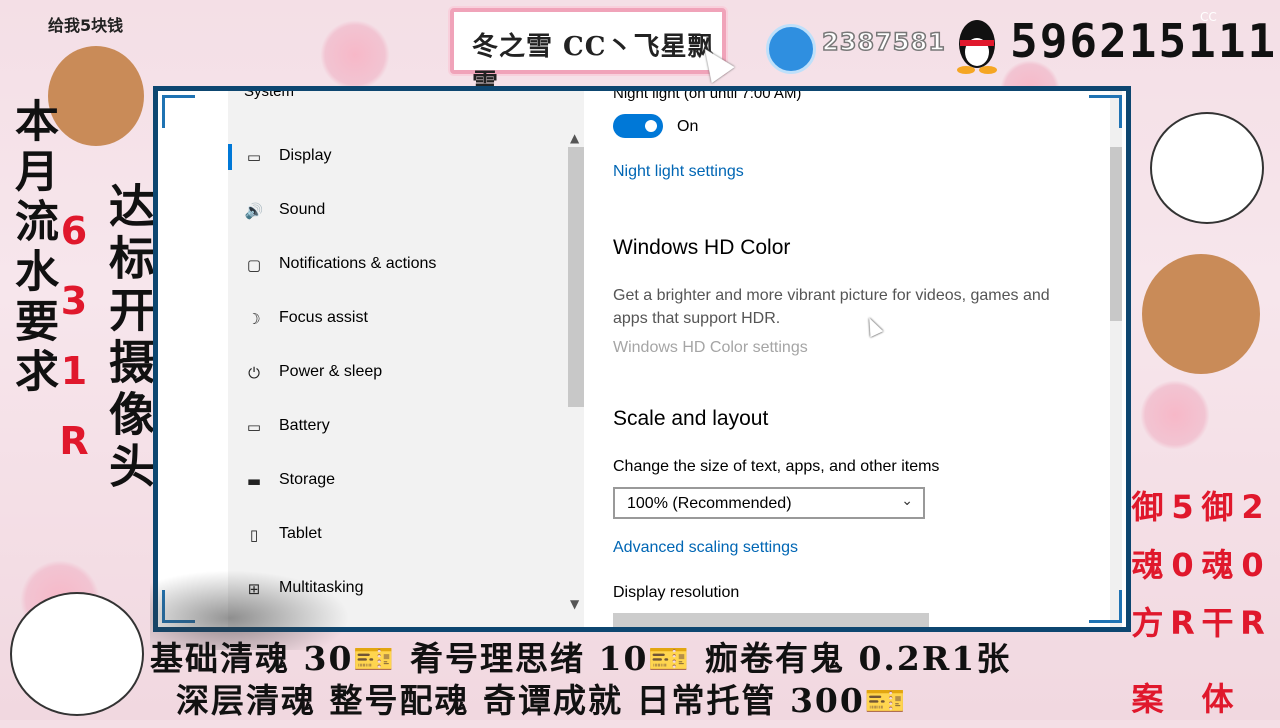 This screenshot has width=1280, height=728. What do you see at coordinates (323, 317) in the screenshot?
I see `nav-item-label: Focus assist` at bounding box center [323, 317].